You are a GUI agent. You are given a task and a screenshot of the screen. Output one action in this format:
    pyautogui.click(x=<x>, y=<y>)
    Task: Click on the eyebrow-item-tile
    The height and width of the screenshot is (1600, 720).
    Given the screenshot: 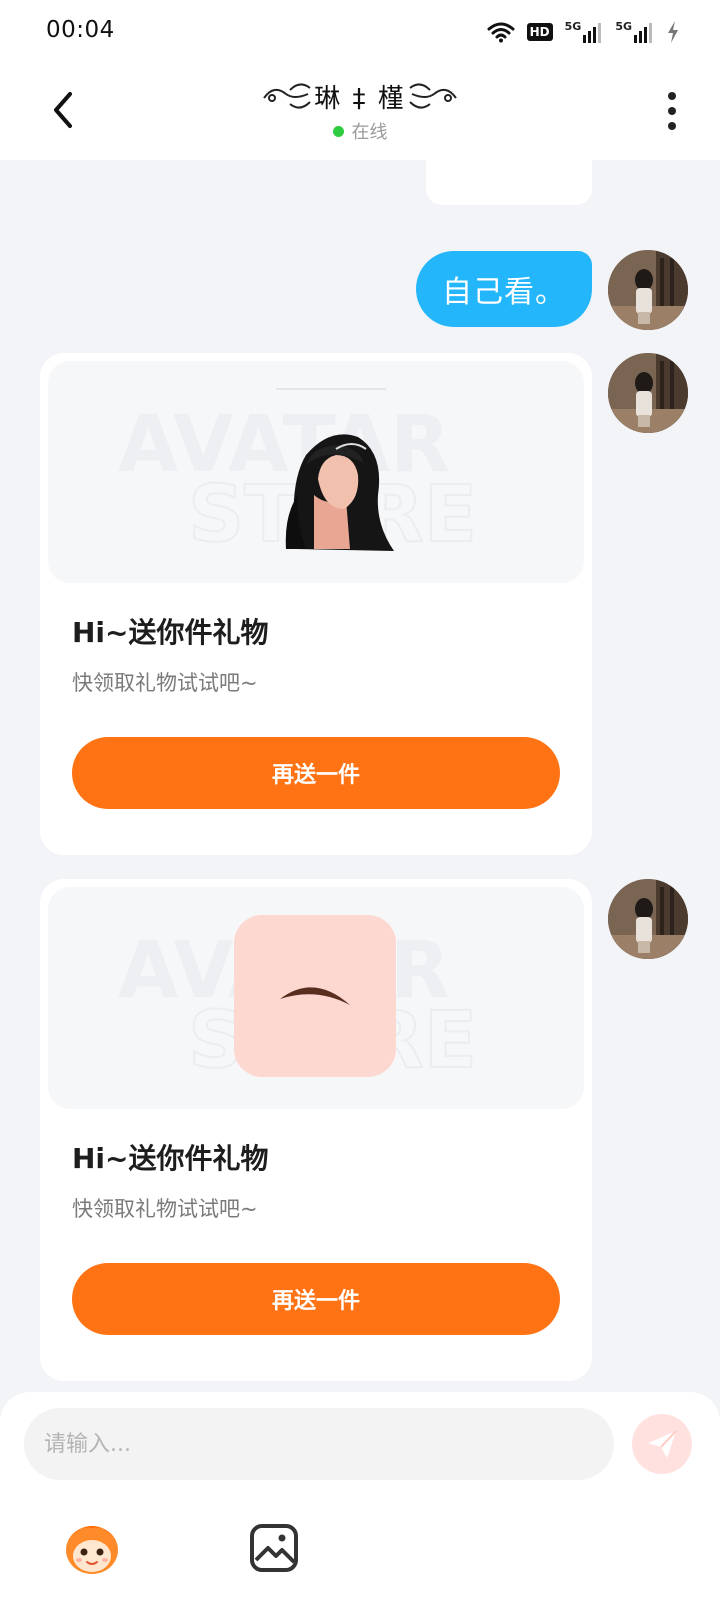 What is the action you would take?
    pyautogui.click(x=315, y=996)
    